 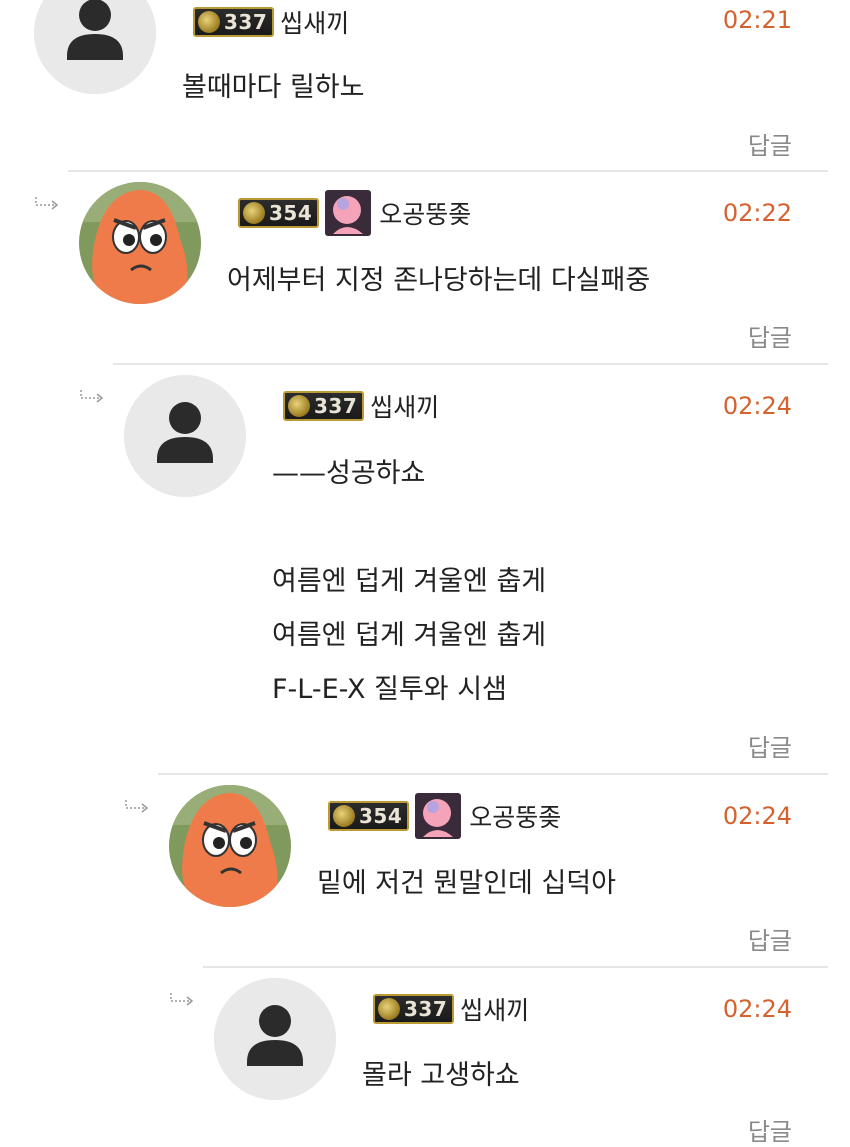 What do you see at coordinates (757, 20) in the screenshot?
I see `timestamp: 02:21` at bounding box center [757, 20].